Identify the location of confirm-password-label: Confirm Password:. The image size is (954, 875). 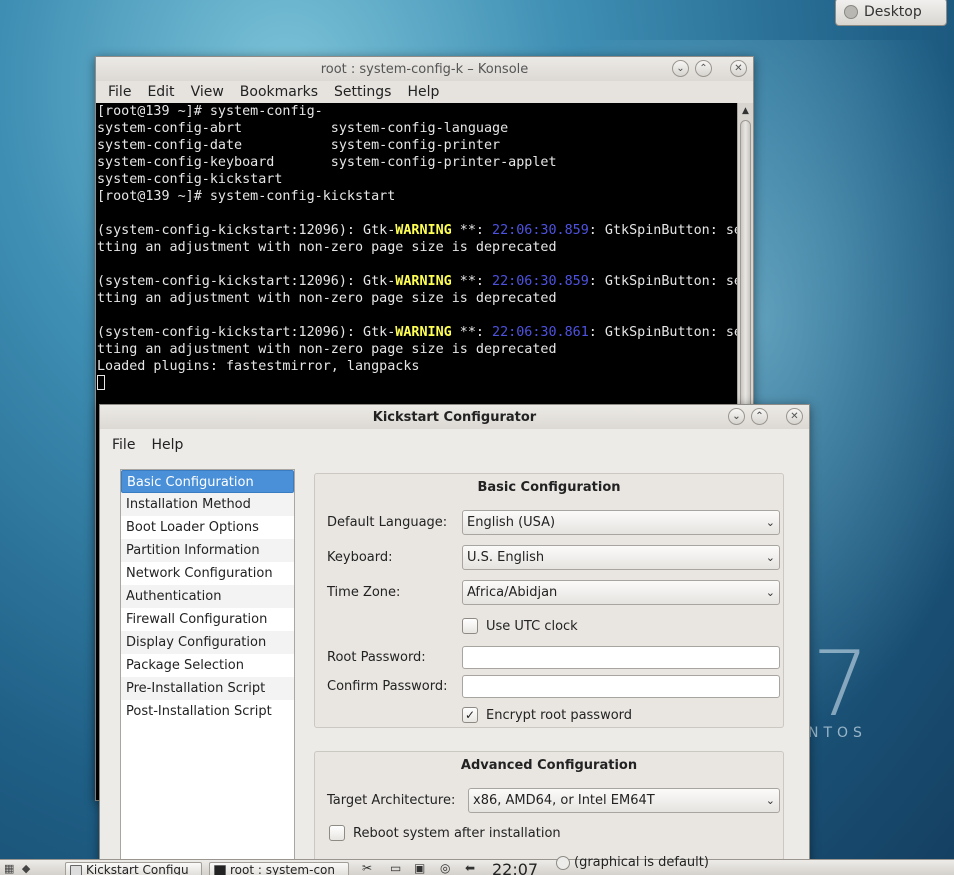
(387, 686).